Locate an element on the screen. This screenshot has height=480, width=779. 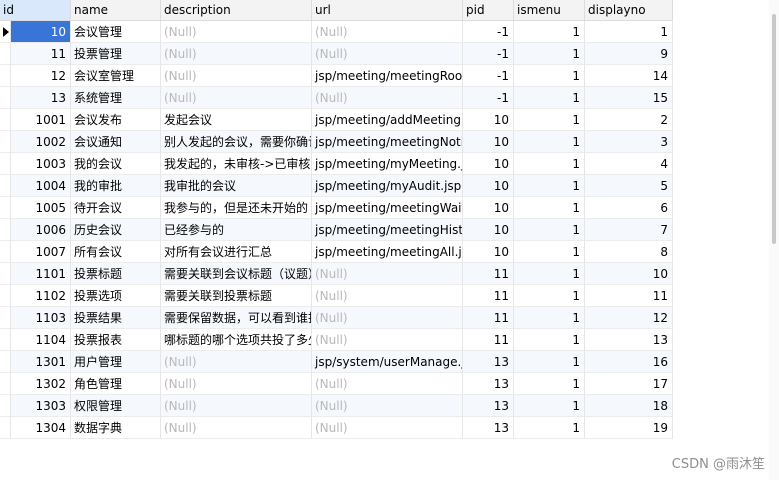
cell-name: 数据字典 is located at coordinates (116, 428).